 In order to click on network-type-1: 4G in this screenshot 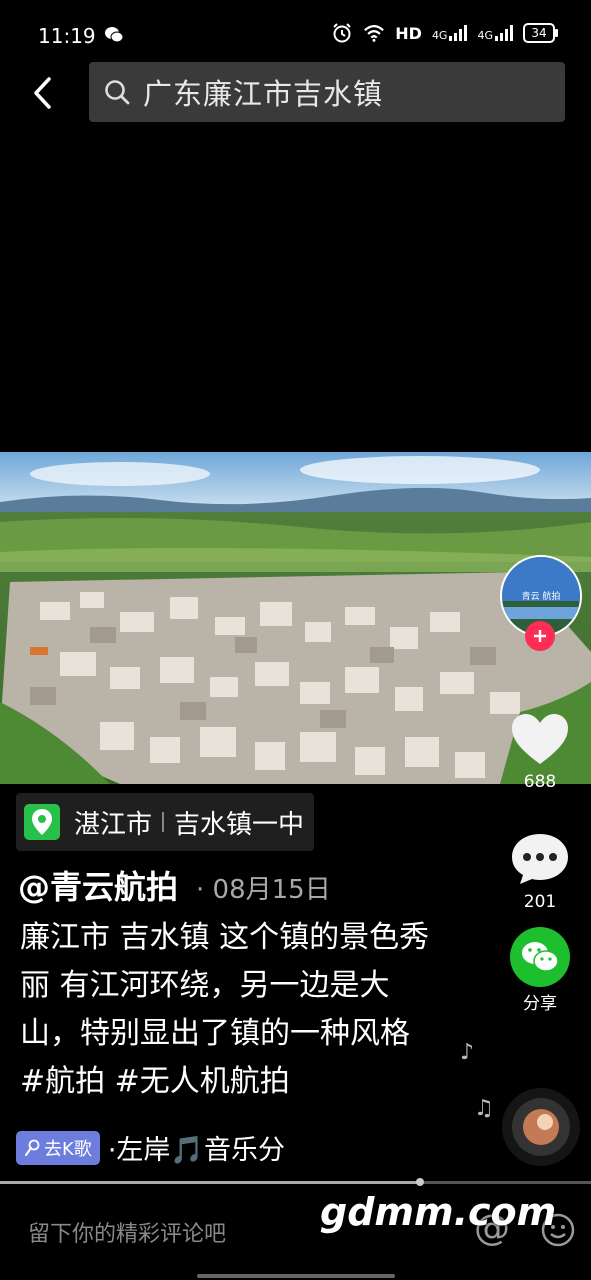, I will do `click(439, 35)`.